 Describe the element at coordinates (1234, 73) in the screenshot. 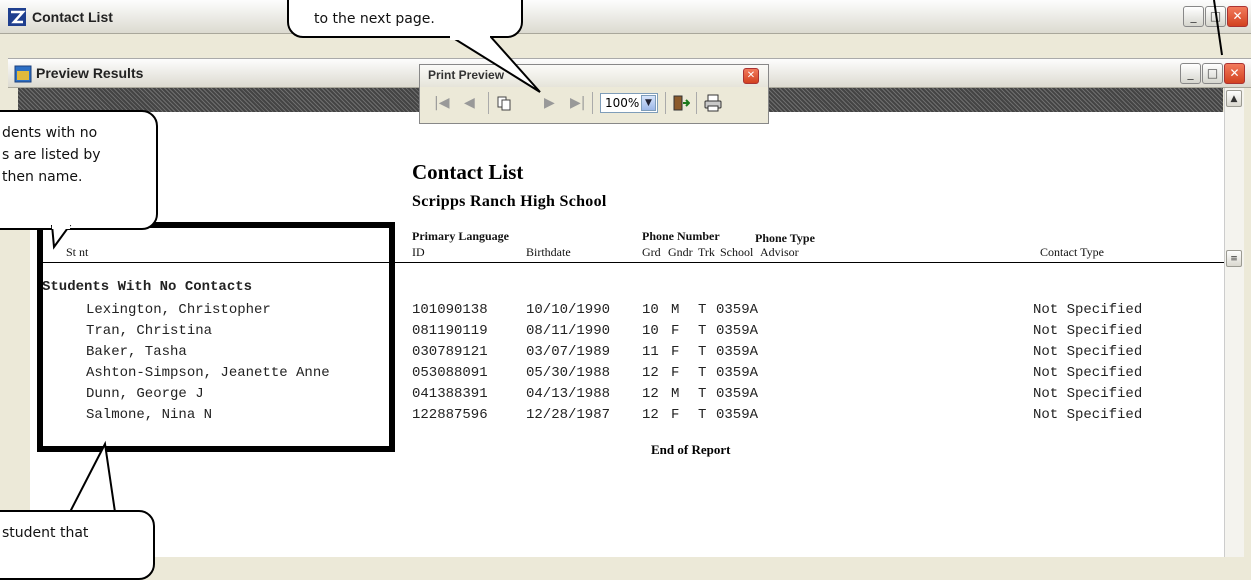

I see `preview-close-button: ✕` at that location.